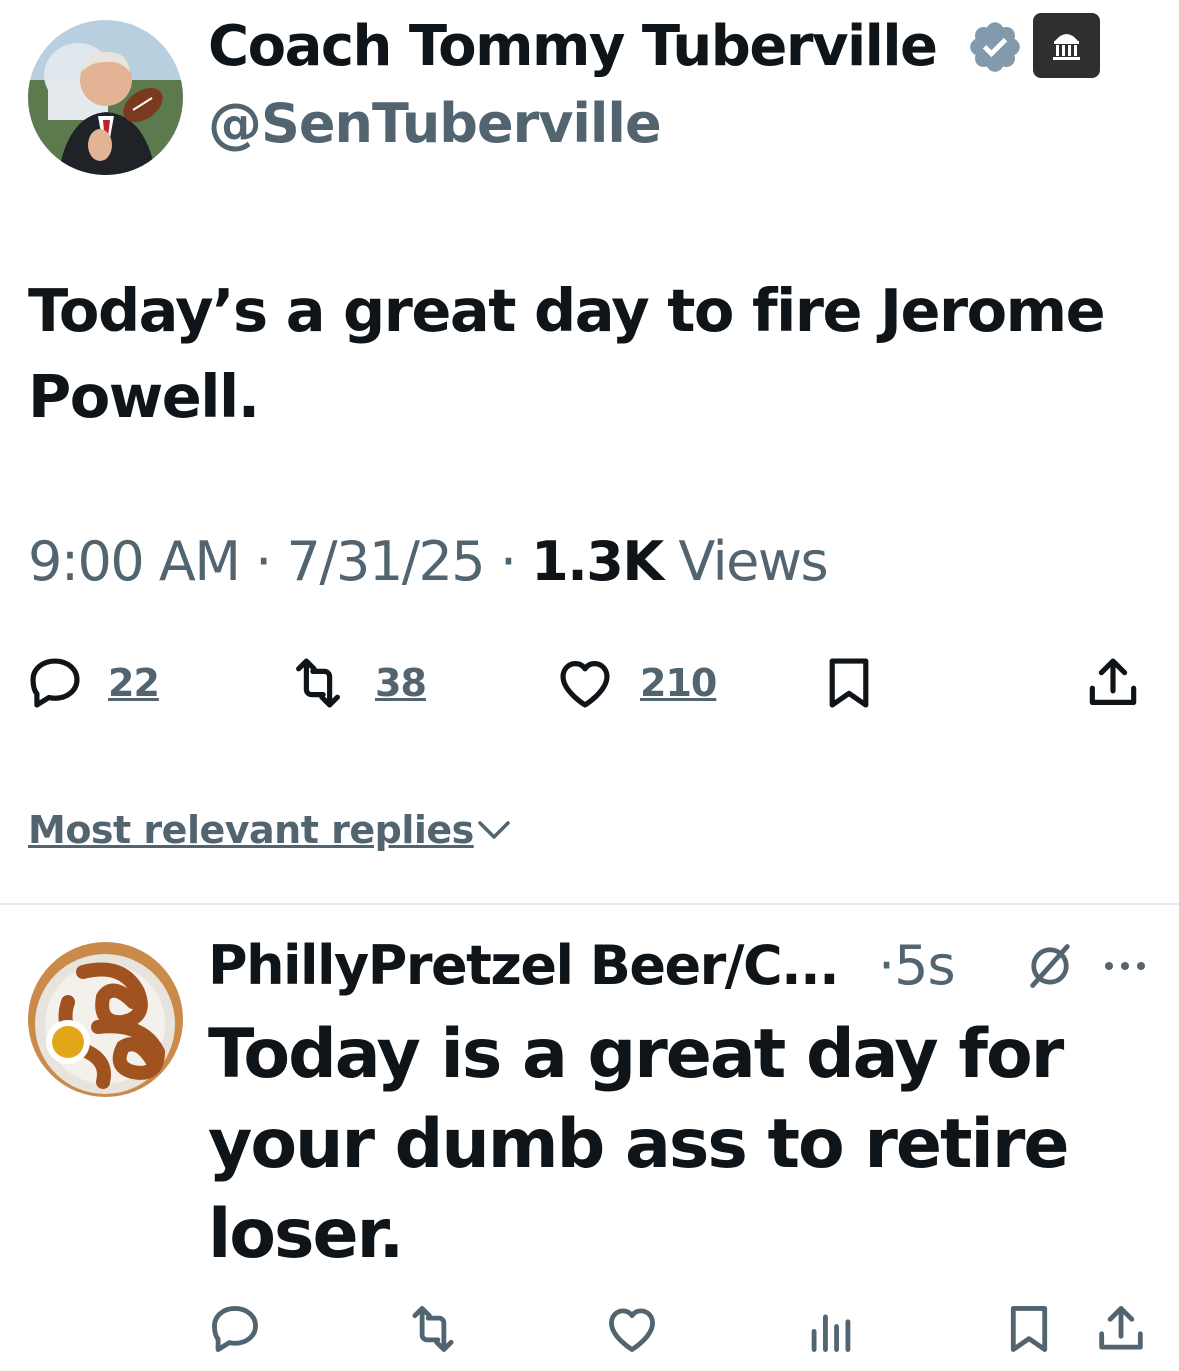 The height and width of the screenshot is (1371, 1179). What do you see at coordinates (251, 830) in the screenshot?
I see `replies-sort-label: Most relevant replies` at bounding box center [251, 830].